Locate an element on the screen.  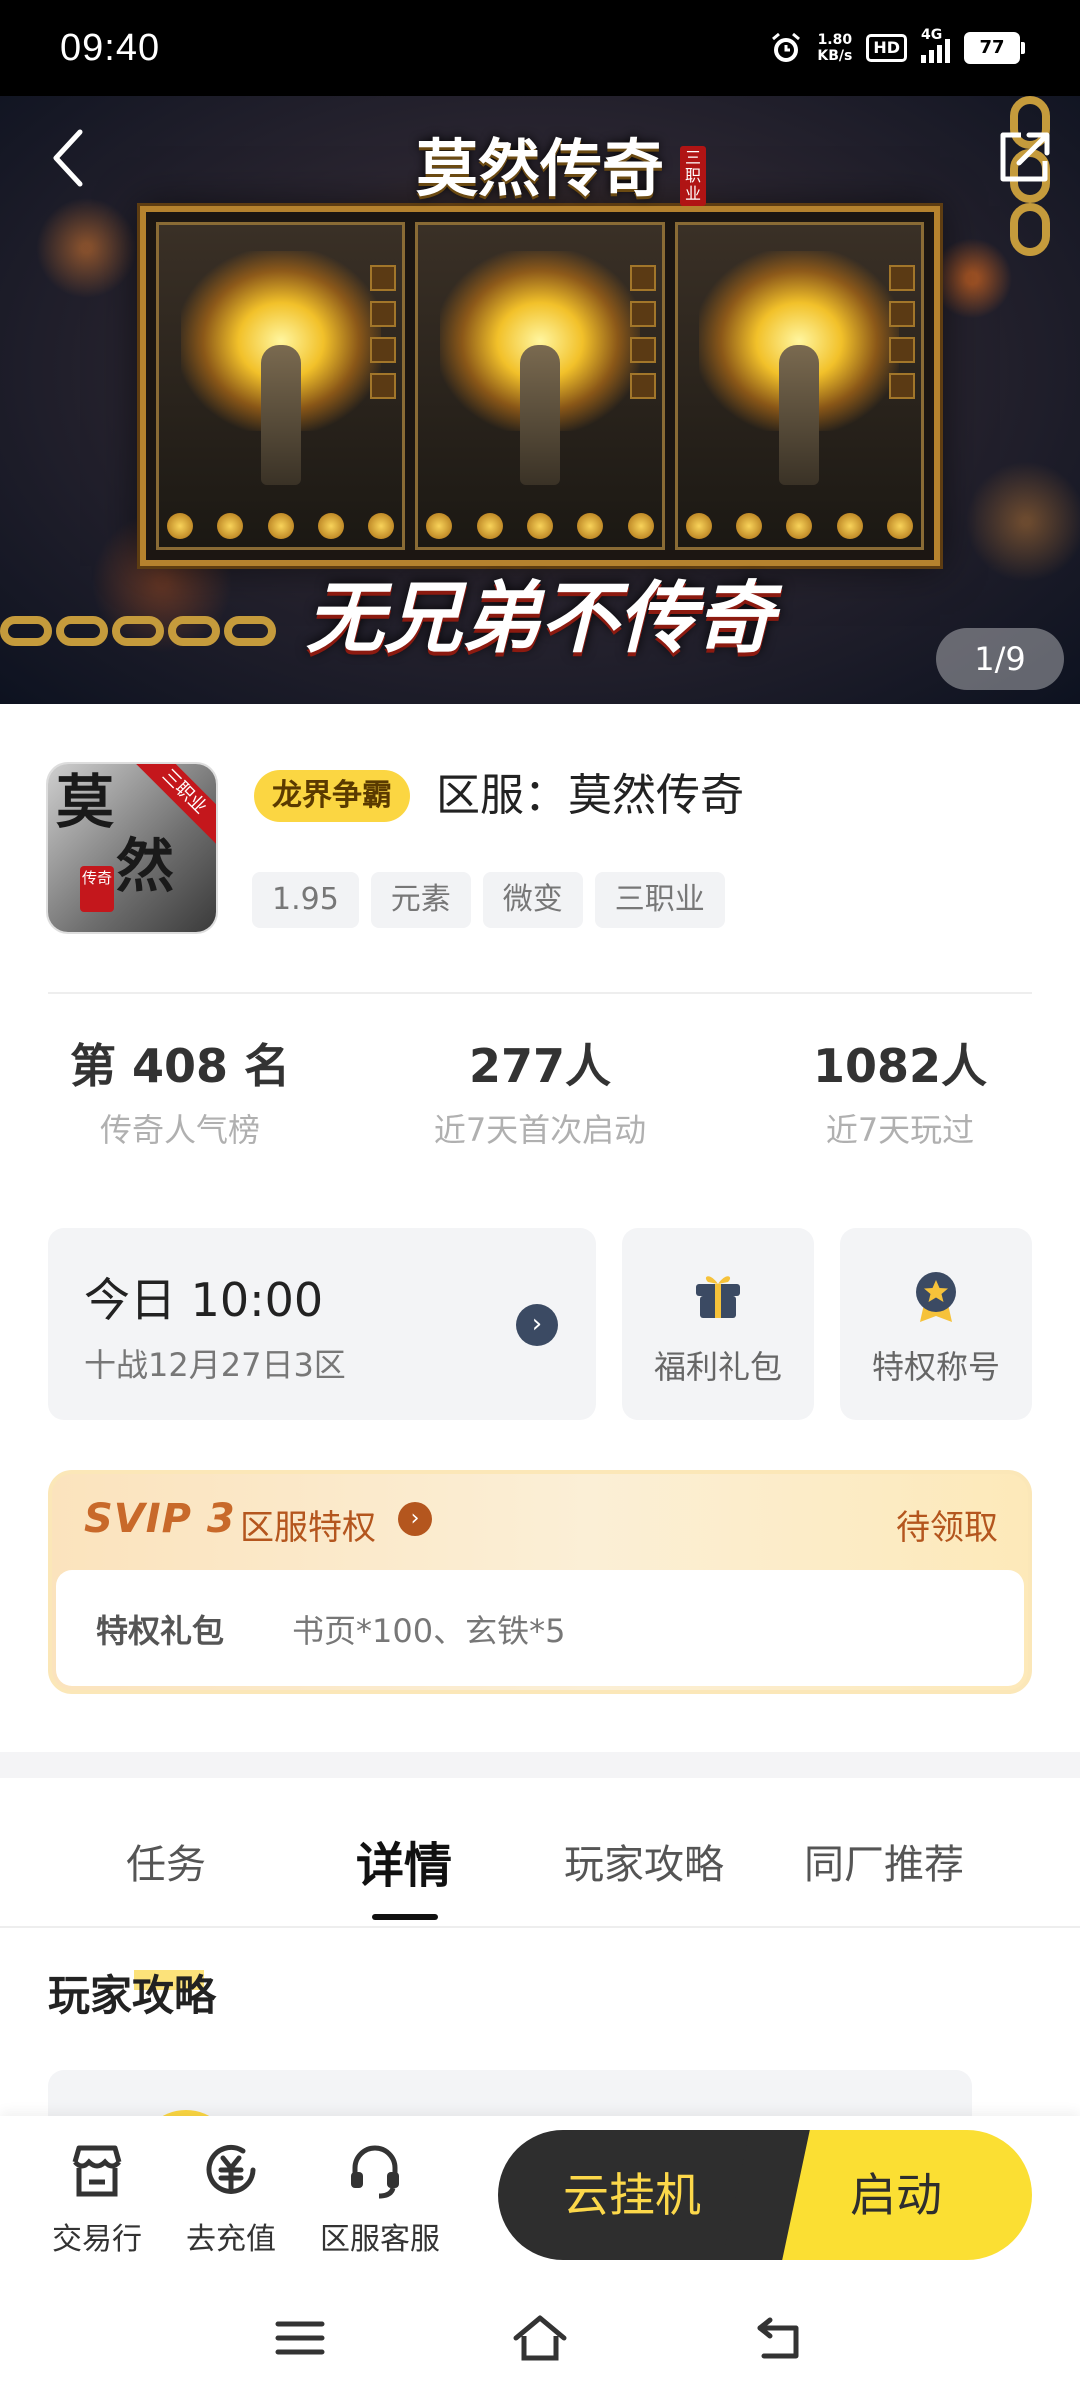
svip-privilege-name: 区服特权 is located at coordinates (308, 1528).